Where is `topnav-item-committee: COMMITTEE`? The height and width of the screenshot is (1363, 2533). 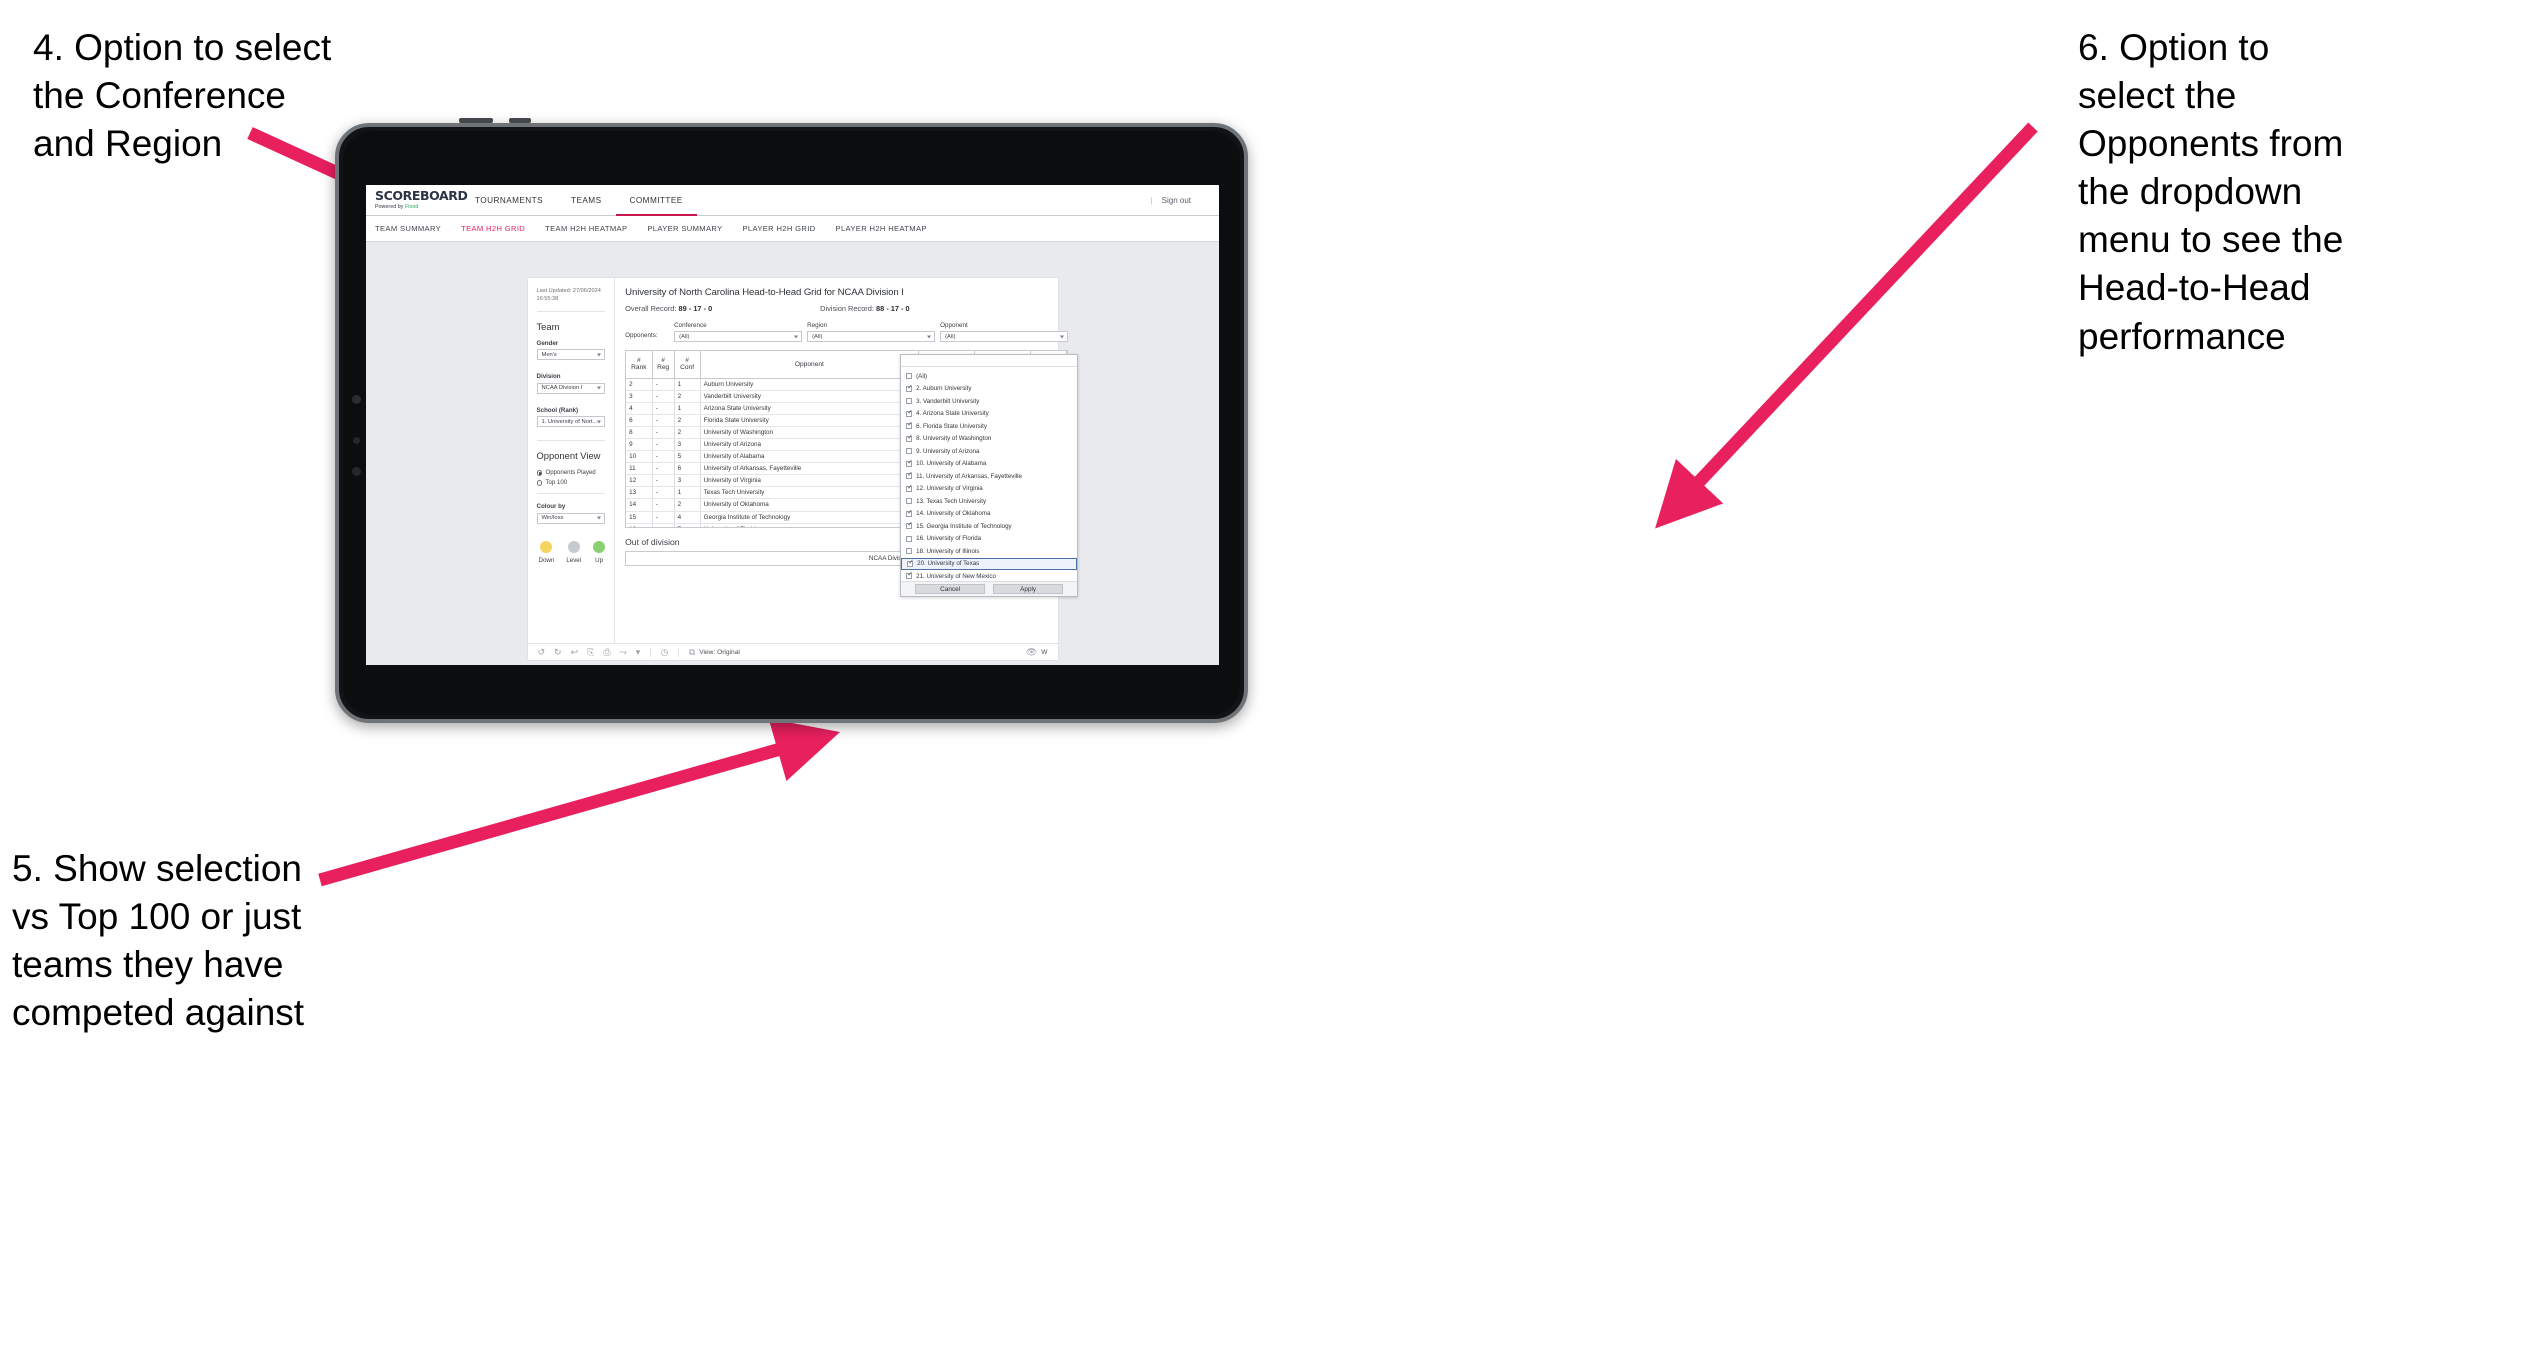 topnav-item-committee: COMMITTEE is located at coordinates (656, 200).